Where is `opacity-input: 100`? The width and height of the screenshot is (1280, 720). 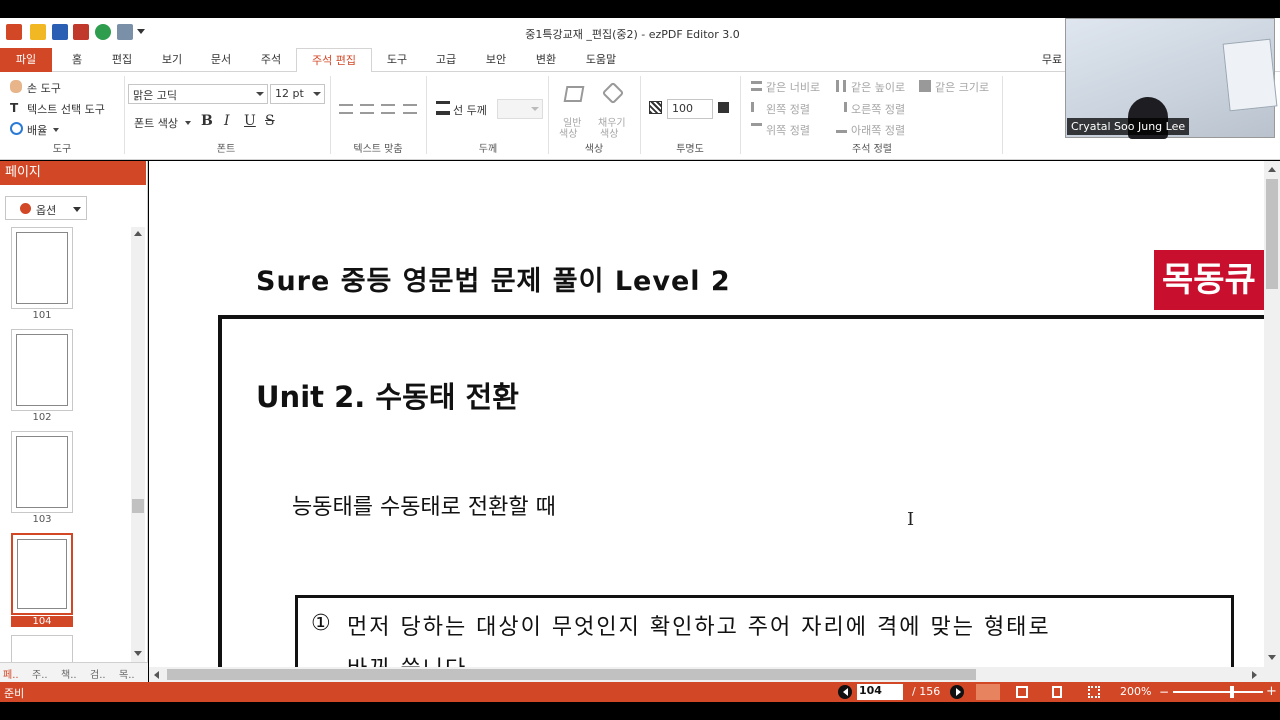 opacity-input: 100 is located at coordinates (690, 109).